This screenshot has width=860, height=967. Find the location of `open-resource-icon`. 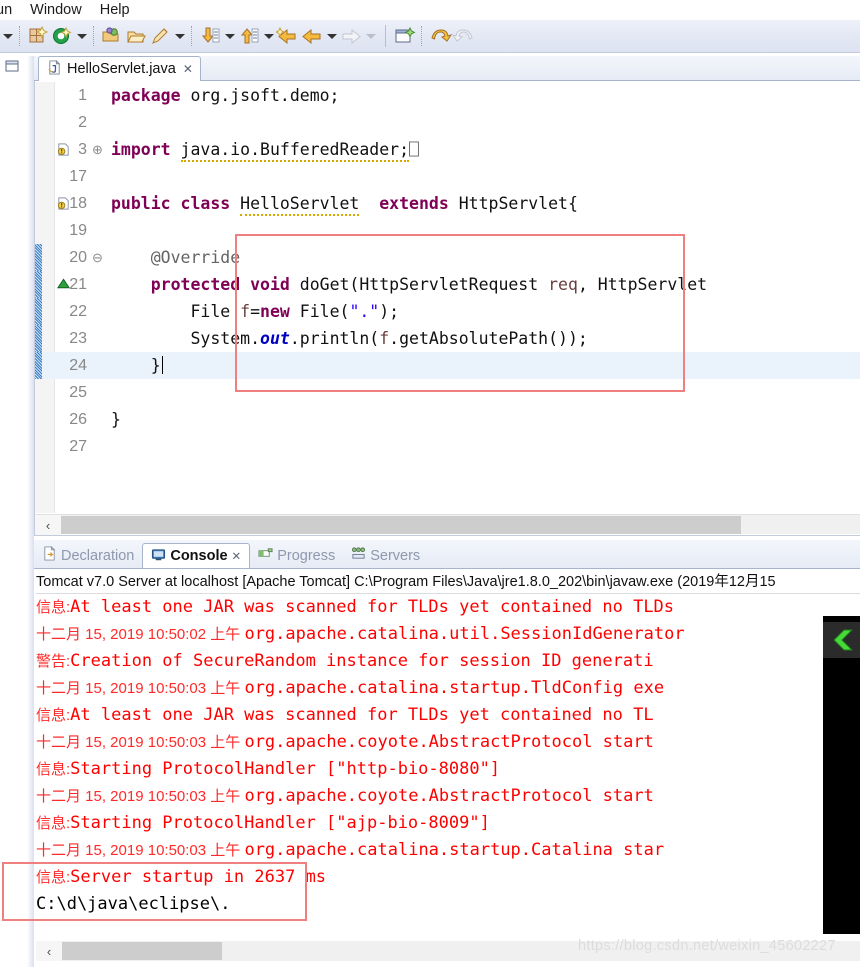

open-resource-icon is located at coordinates (136, 36).